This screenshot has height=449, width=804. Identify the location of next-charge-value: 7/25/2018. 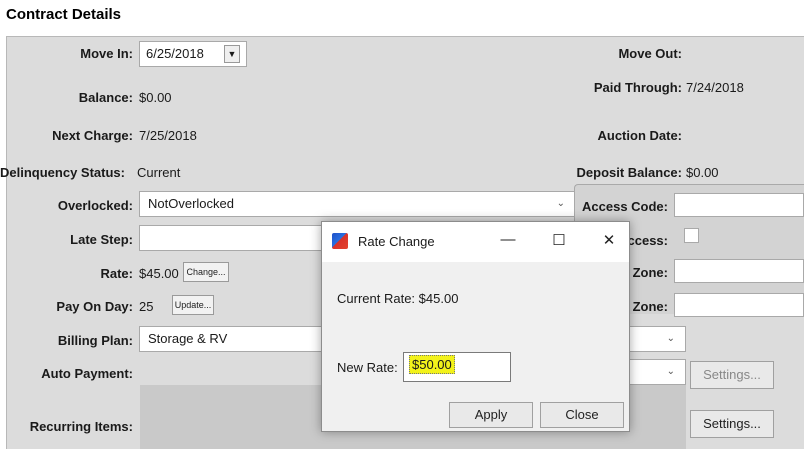
(168, 135).